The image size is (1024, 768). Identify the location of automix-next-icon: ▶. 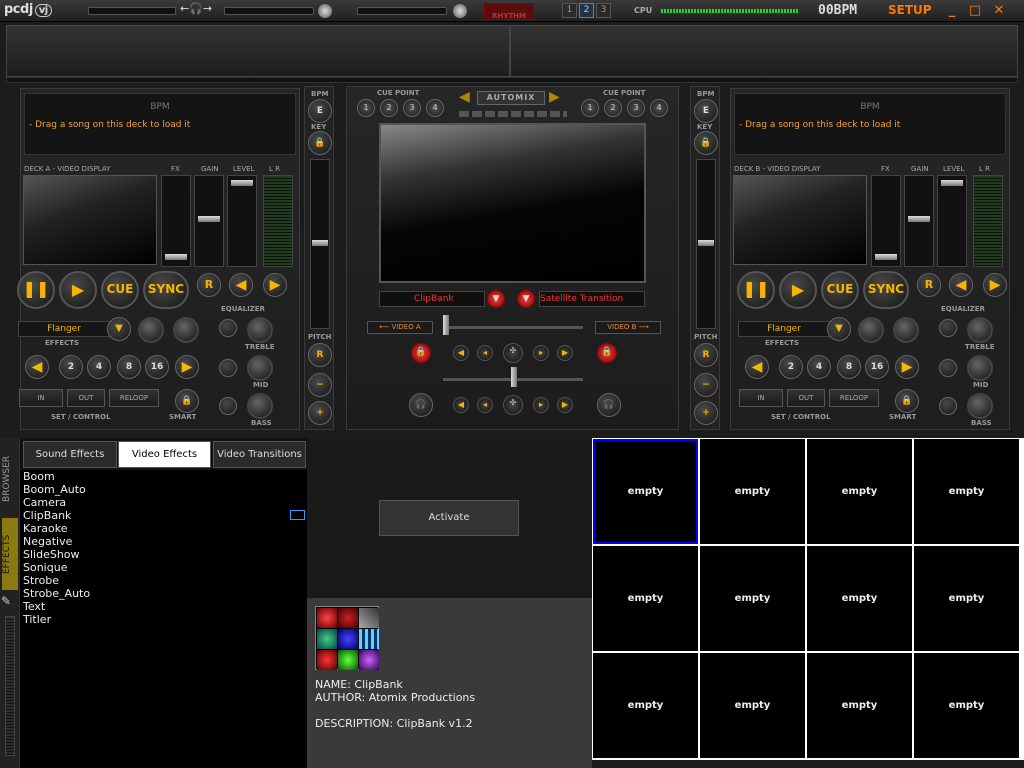
(554, 97).